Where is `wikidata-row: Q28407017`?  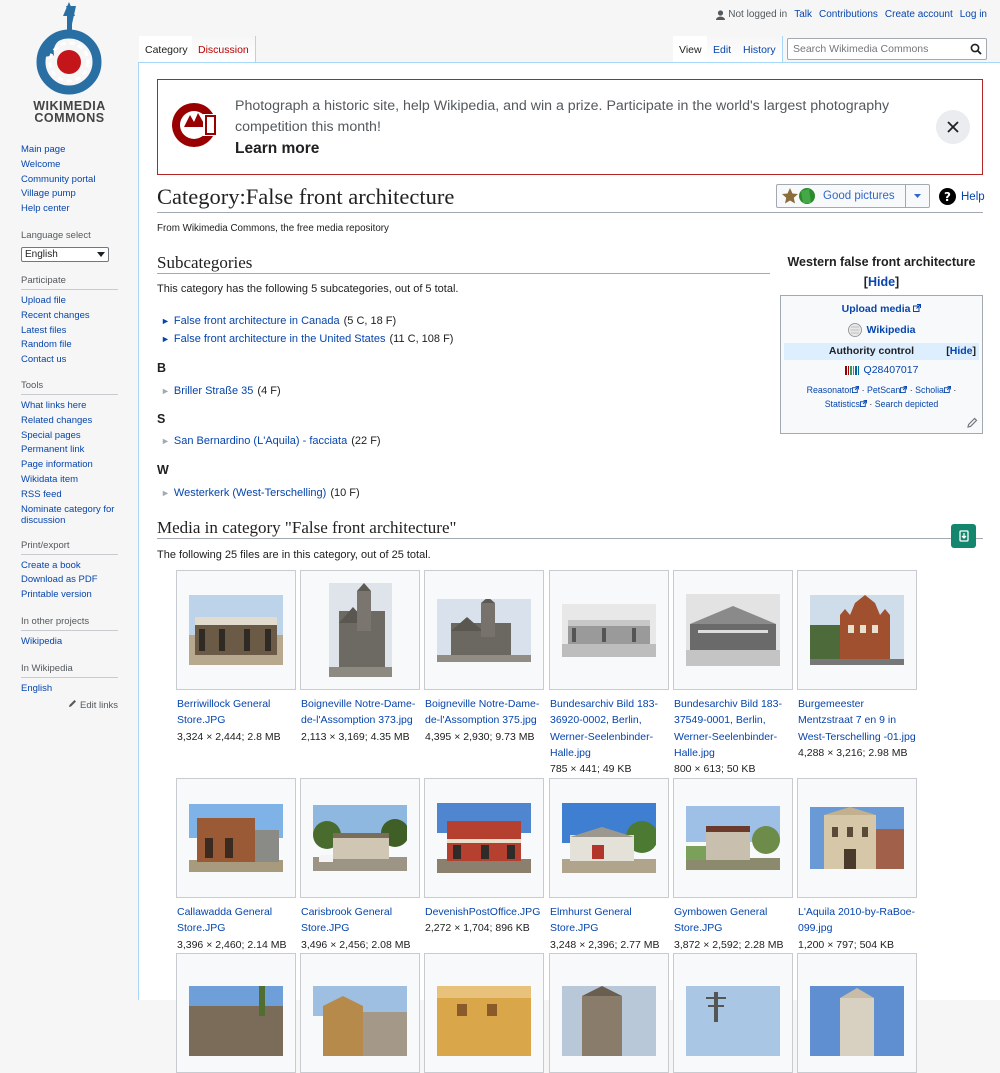
wikidata-row: Q28407017 is located at coordinates (881, 370).